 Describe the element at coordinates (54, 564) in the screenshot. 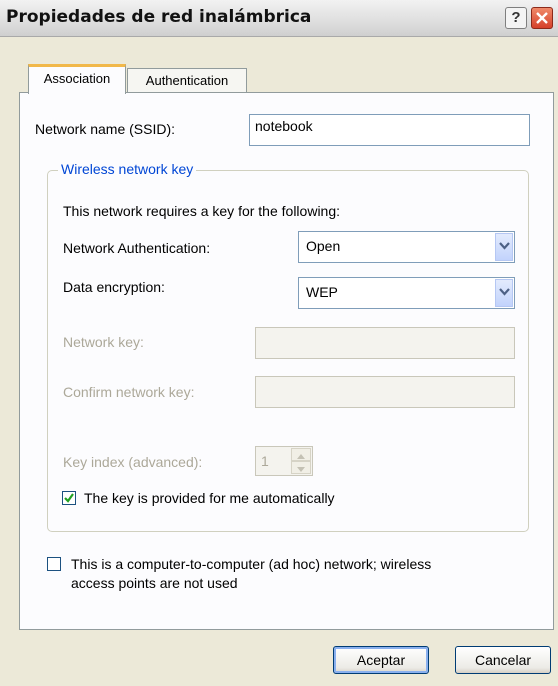

I see `adhoc-checkbox` at that location.